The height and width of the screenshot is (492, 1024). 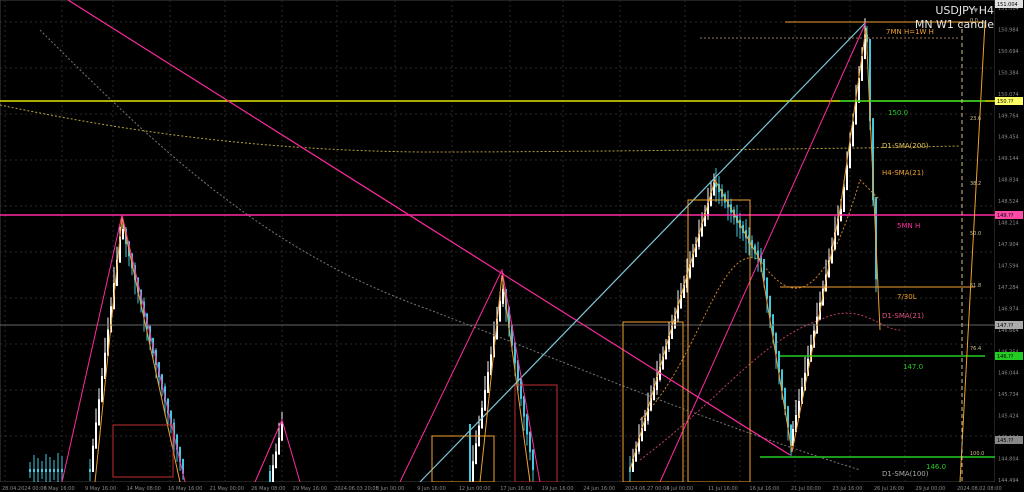 I want to click on level-147-label: 147.0, so click(x=913, y=367).